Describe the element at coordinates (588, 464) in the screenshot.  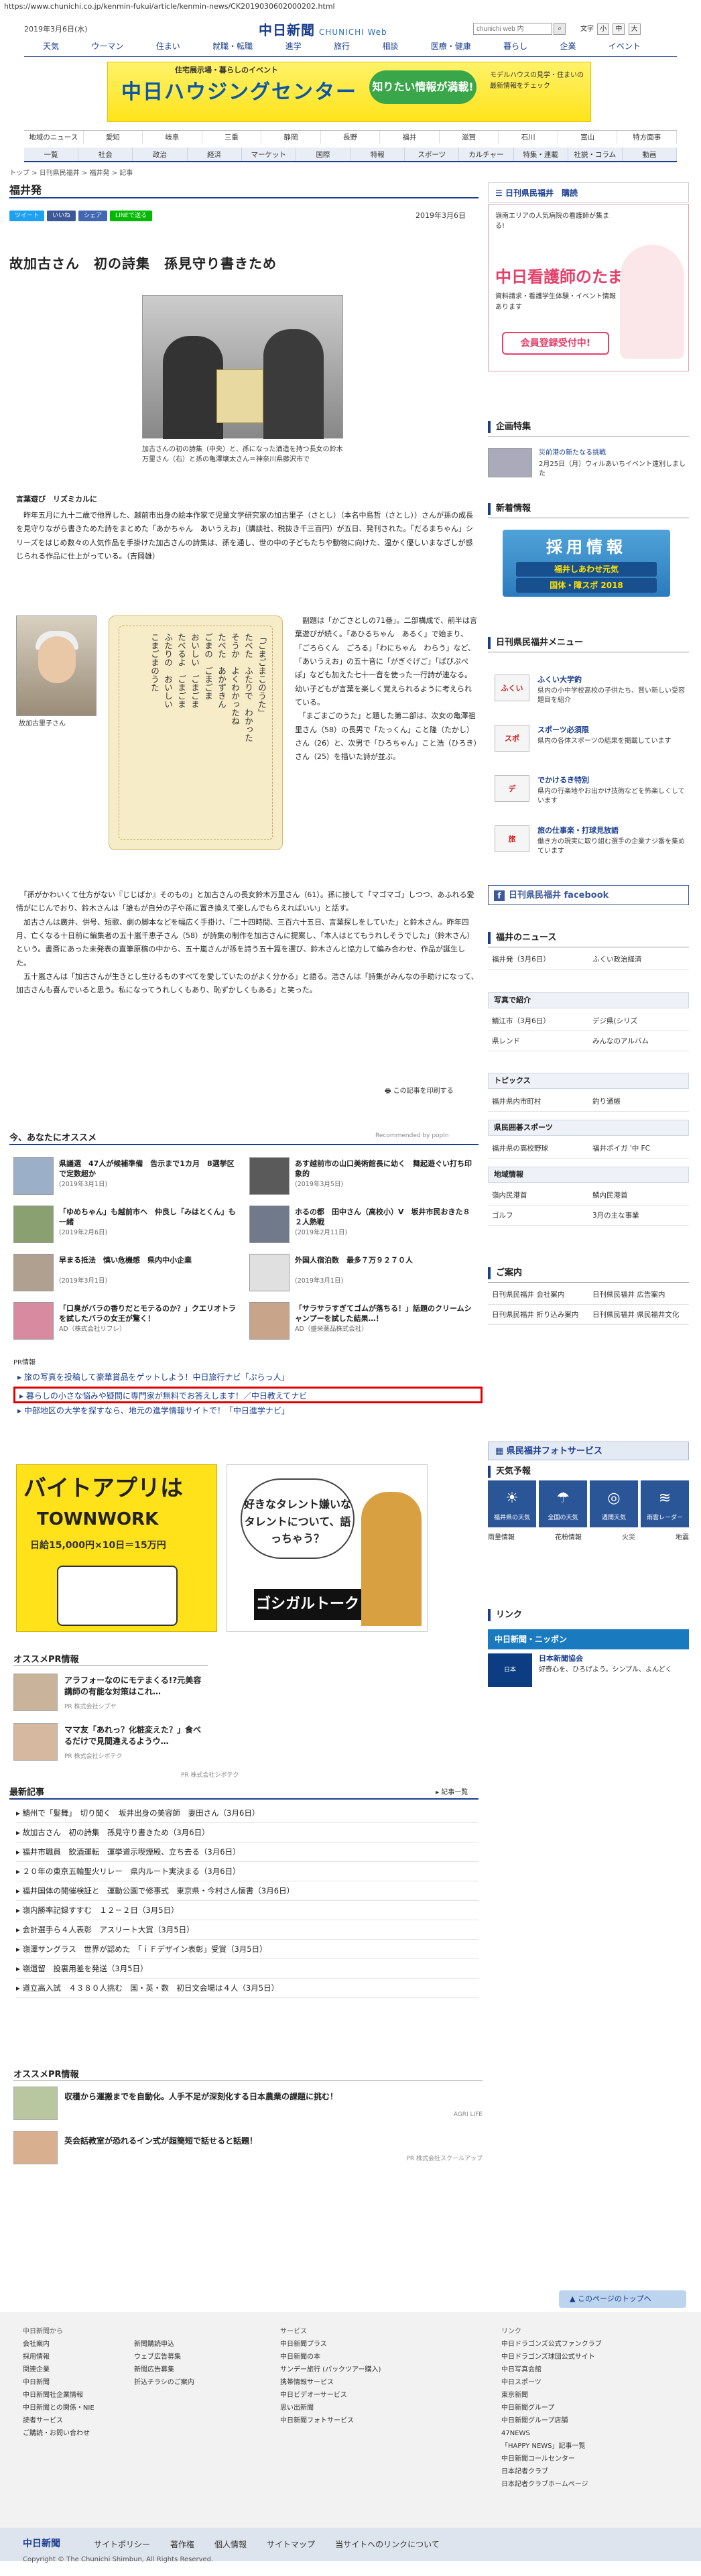
I see `kikaku-item: 災前港の新たなる挑戦 2月25日（月）ウィルあいちイベント遠別しました` at that location.